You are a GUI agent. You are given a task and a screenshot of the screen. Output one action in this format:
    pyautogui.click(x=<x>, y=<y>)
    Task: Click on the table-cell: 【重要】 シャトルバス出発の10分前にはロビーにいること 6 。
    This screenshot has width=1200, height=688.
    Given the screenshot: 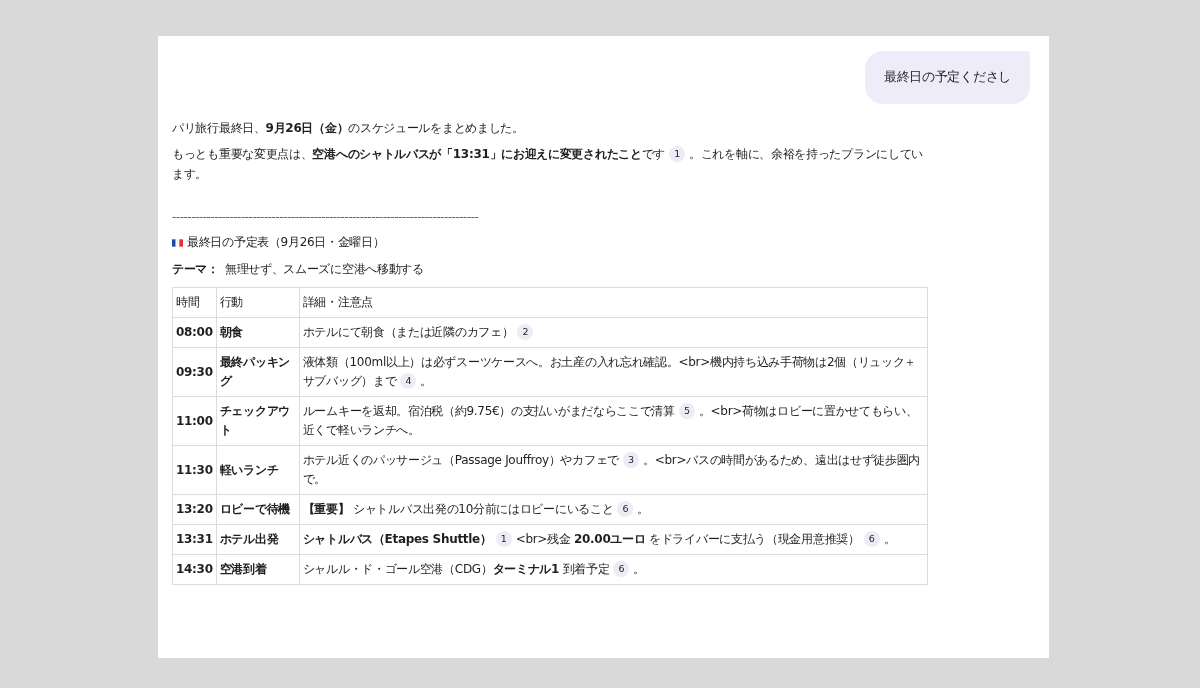 What is the action you would take?
    pyautogui.click(x=613, y=509)
    